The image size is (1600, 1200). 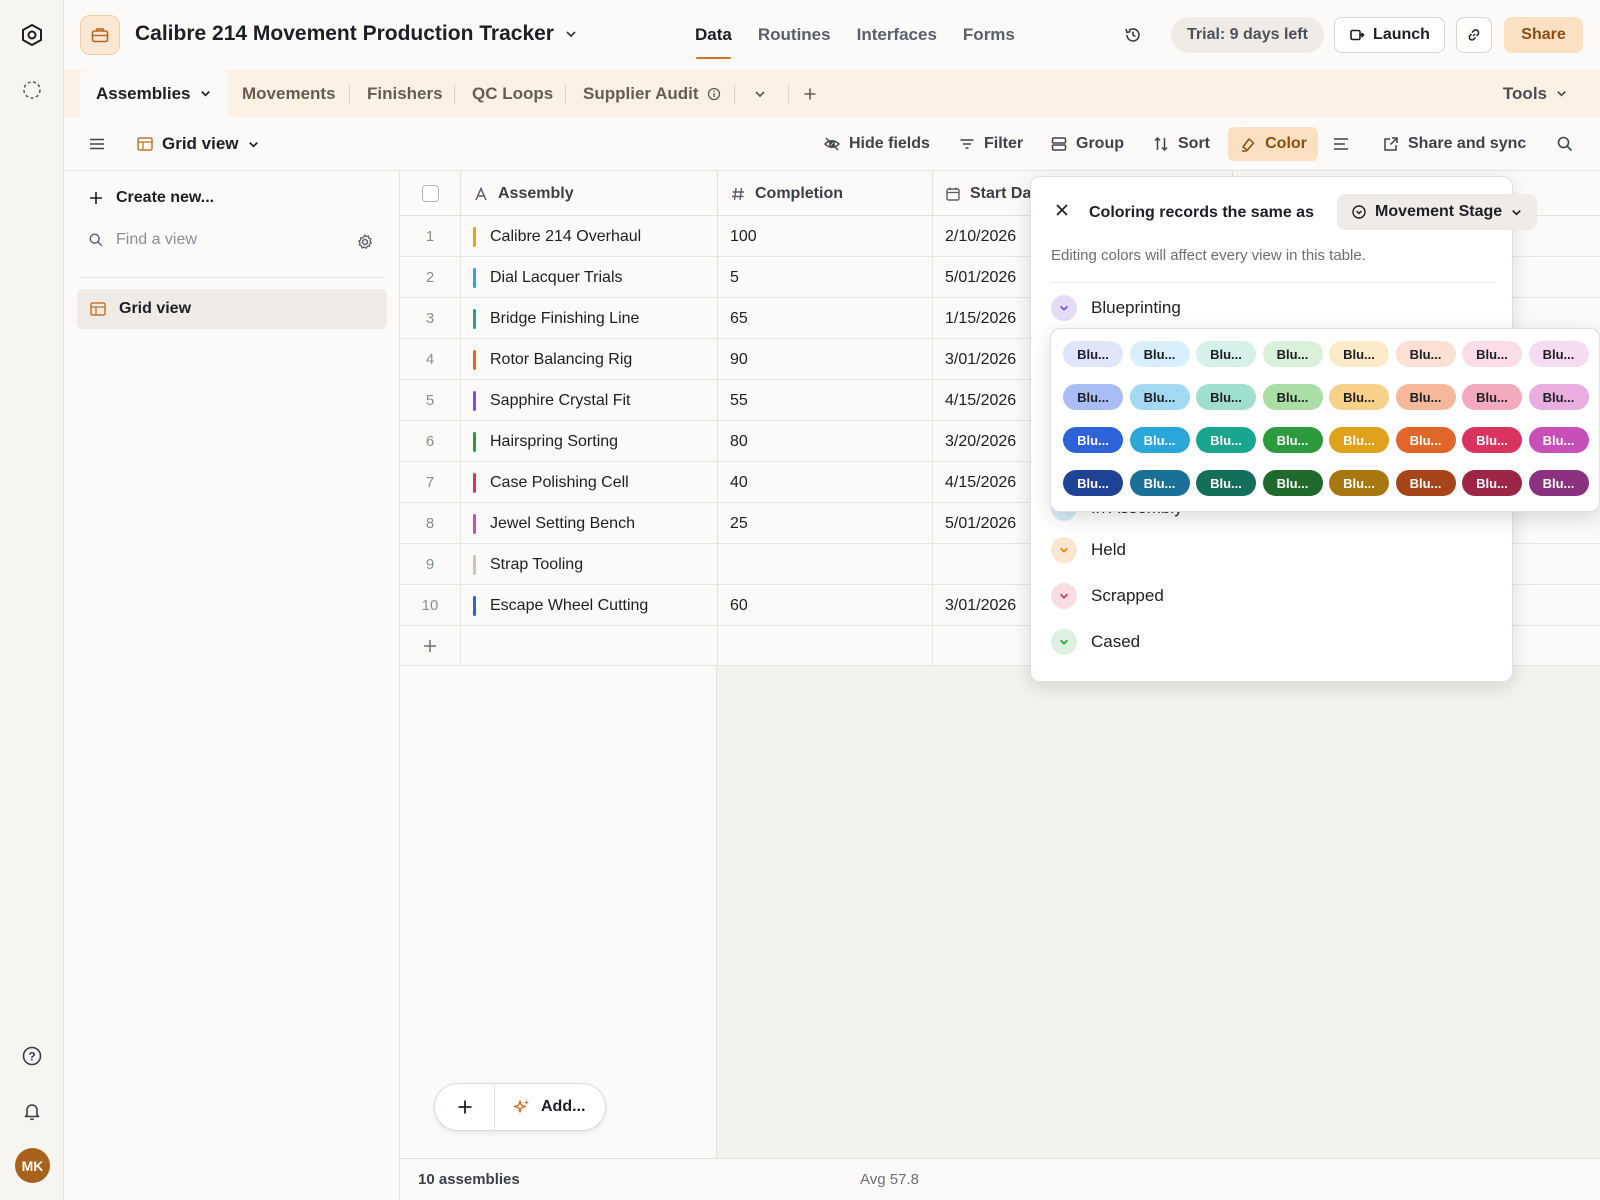 I want to click on user-avatar: MK, so click(x=32, y=1165).